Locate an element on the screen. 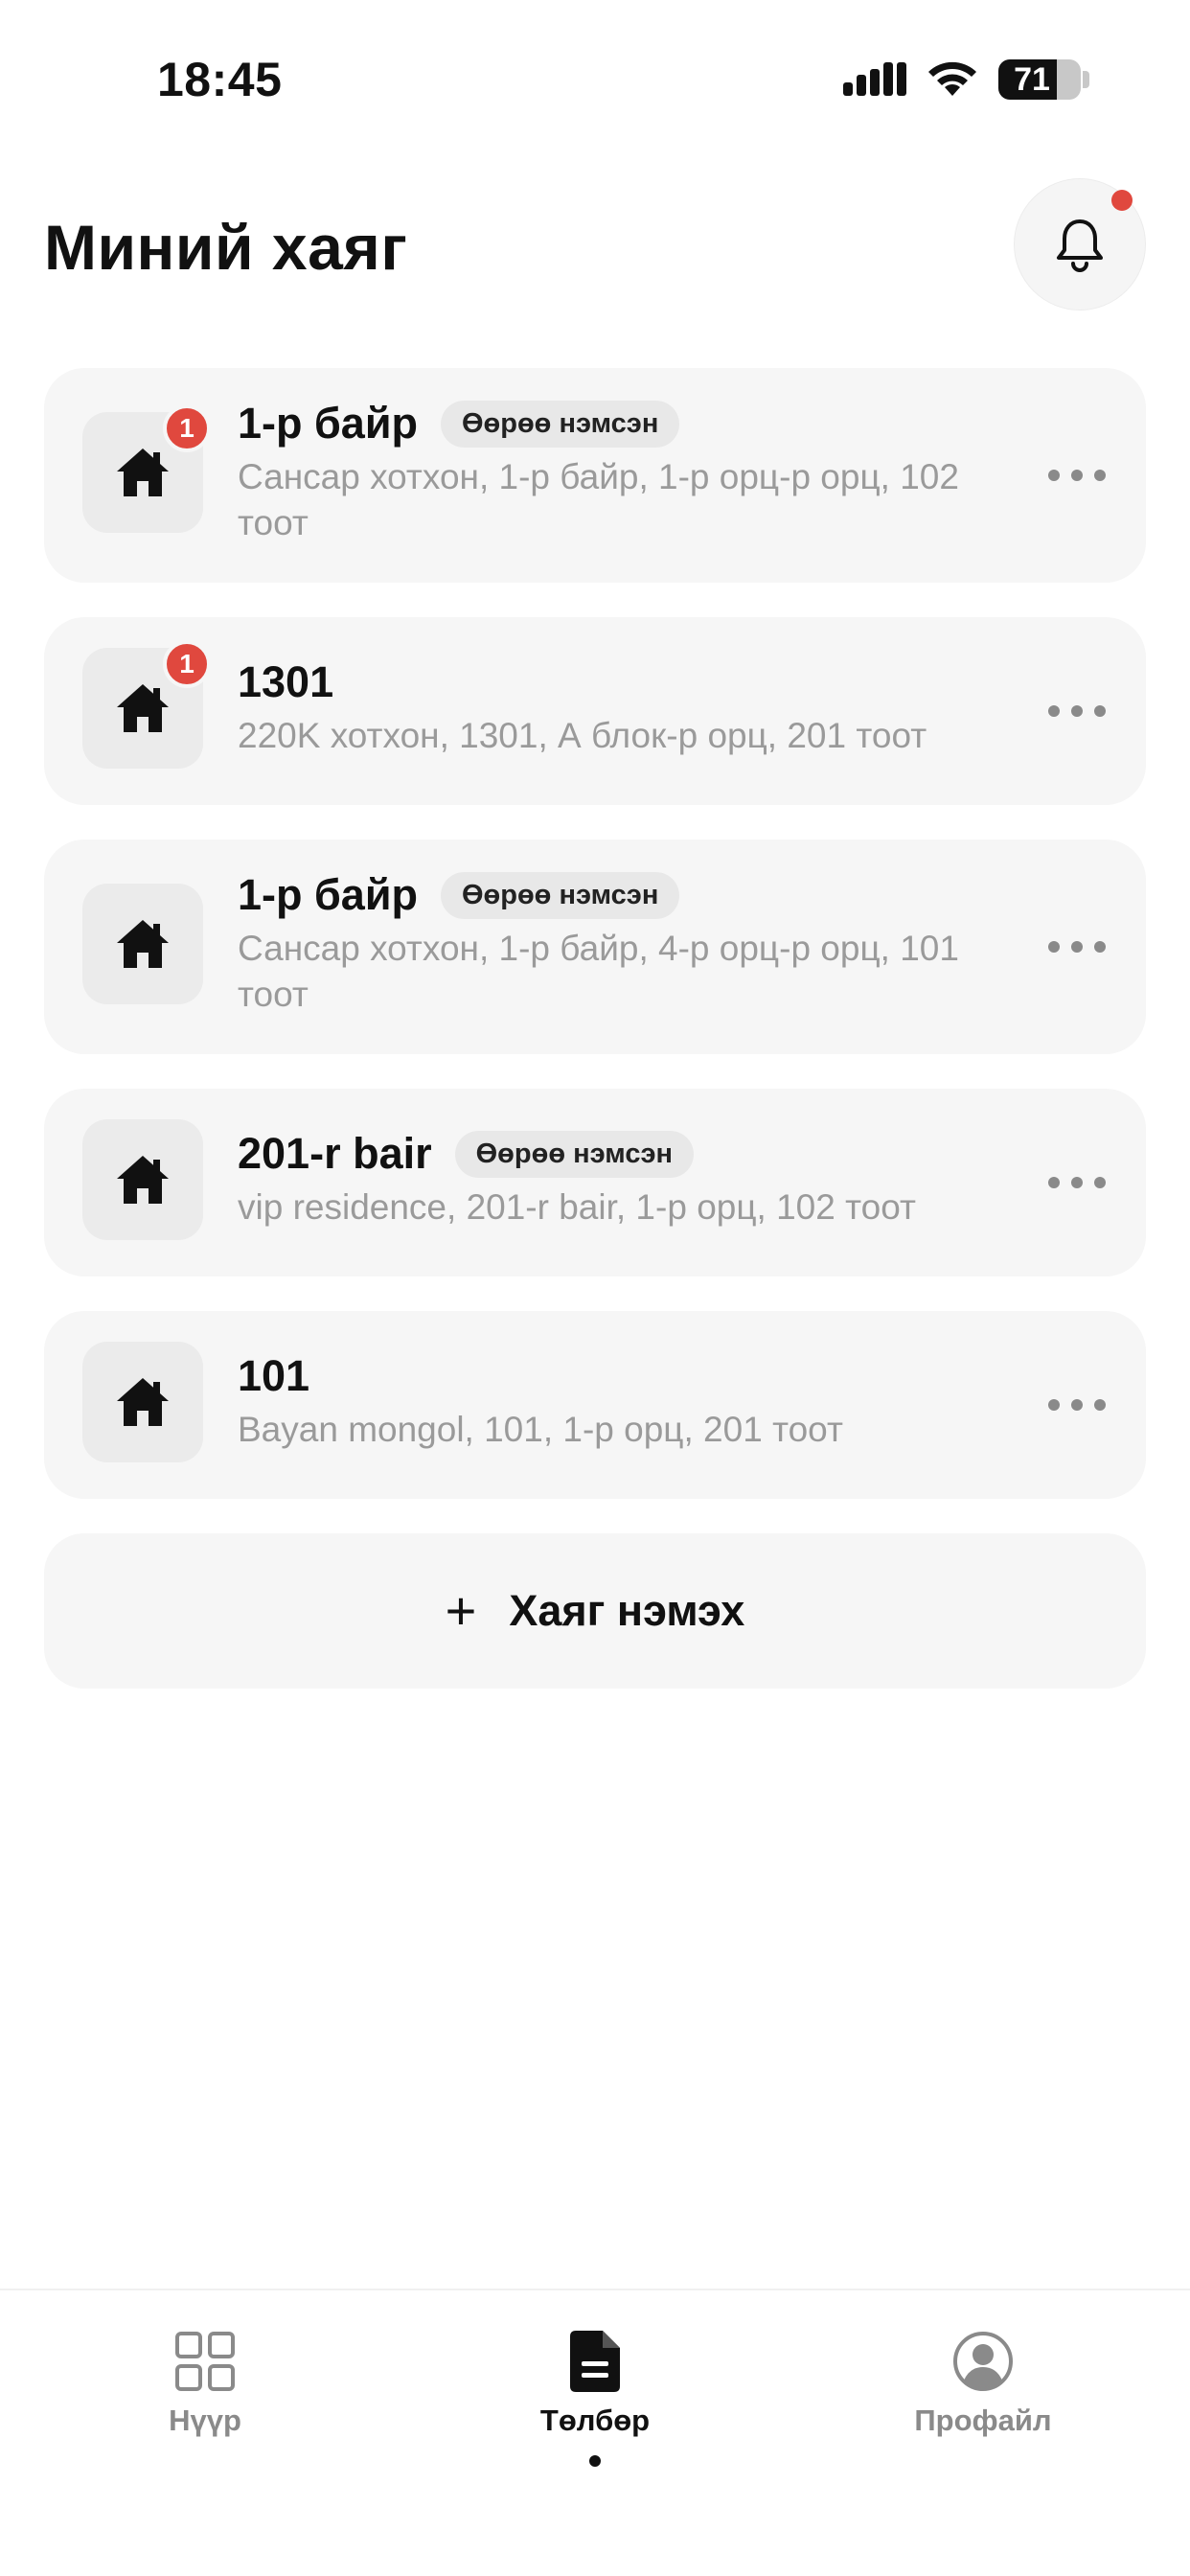  nav-label-payment: Төлбөр is located at coordinates (595, 2420).